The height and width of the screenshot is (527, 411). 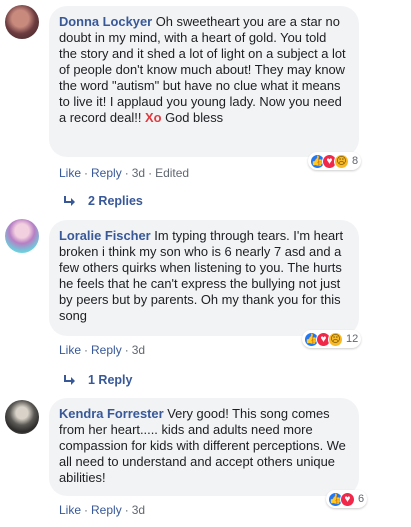 What do you see at coordinates (111, 413) in the screenshot?
I see `comment-author: Kendra Forrester` at bounding box center [111, 413].